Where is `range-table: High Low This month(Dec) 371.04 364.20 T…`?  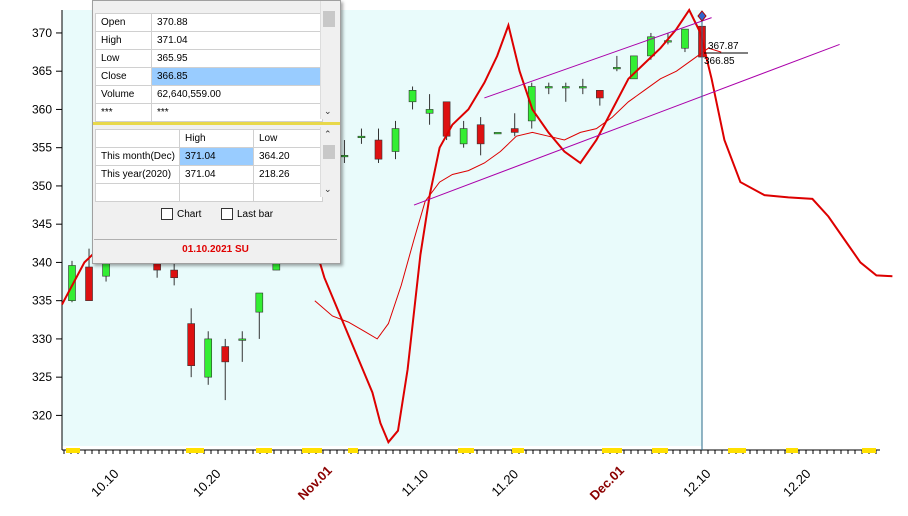 range-table: High Low This month(Dec) 371.04 364.20 T… is located at coordinates (209, 165).